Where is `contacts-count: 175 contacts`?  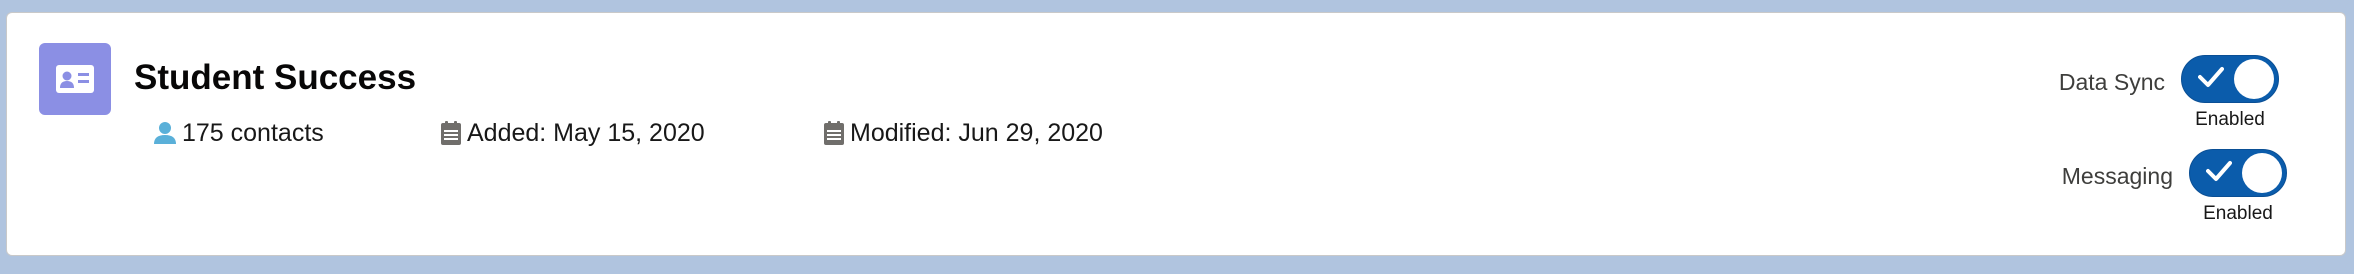 contacts-count: 175 contacts is located at coordinates (239, 133).